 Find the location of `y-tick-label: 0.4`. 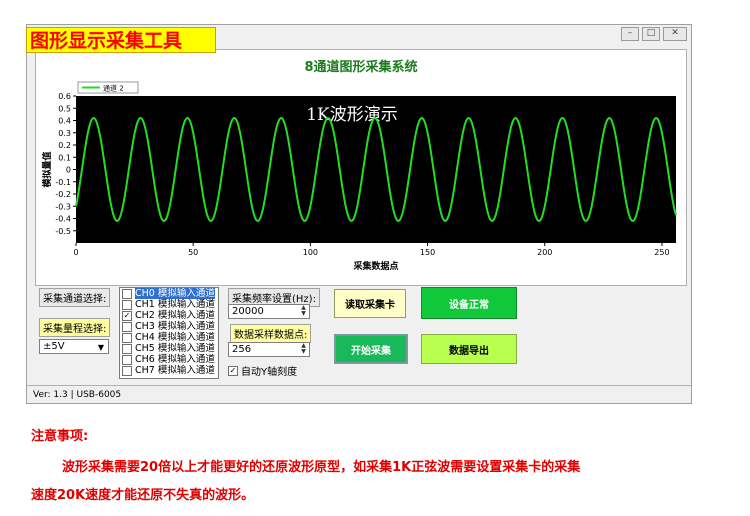

y-tick-label: 0.4 is located at coordinates (64, 121).